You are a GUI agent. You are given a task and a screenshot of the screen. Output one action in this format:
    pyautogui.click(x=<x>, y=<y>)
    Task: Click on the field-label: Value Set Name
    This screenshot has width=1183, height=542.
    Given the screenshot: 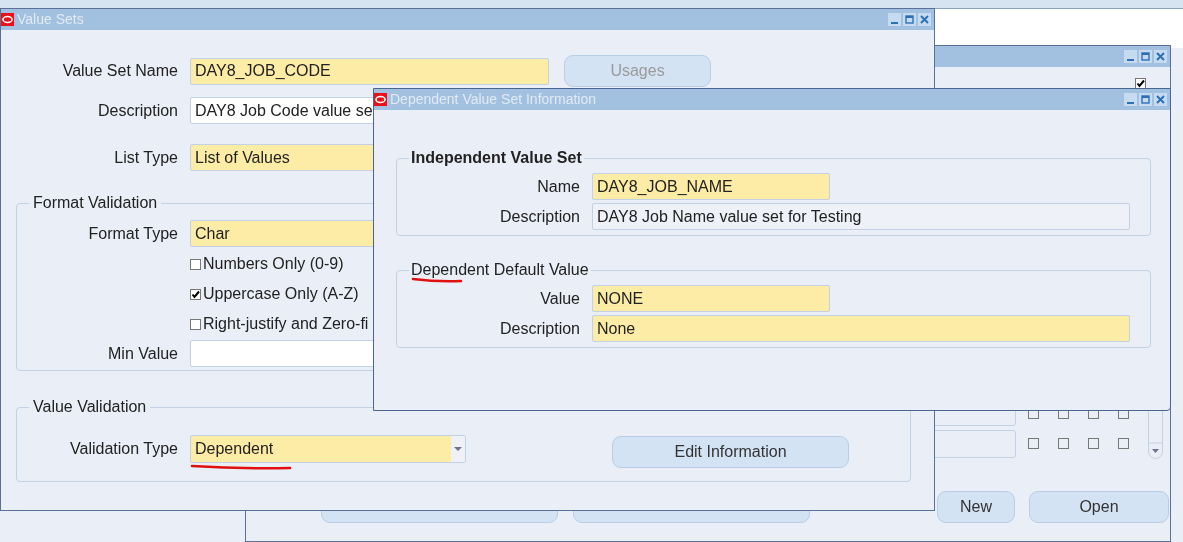 What is the action you would take?
    pyautogui.click(x=120, y=71)
    